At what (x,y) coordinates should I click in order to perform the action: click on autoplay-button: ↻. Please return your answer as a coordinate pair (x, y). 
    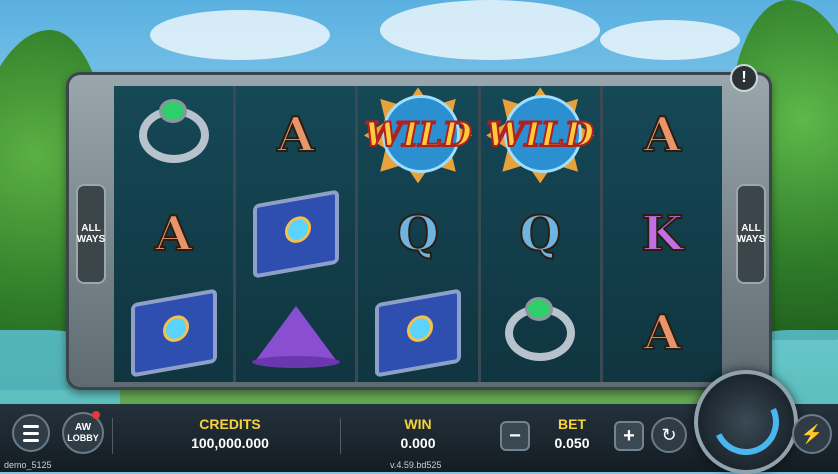
    Looking at the image, I should click on (669, 435).